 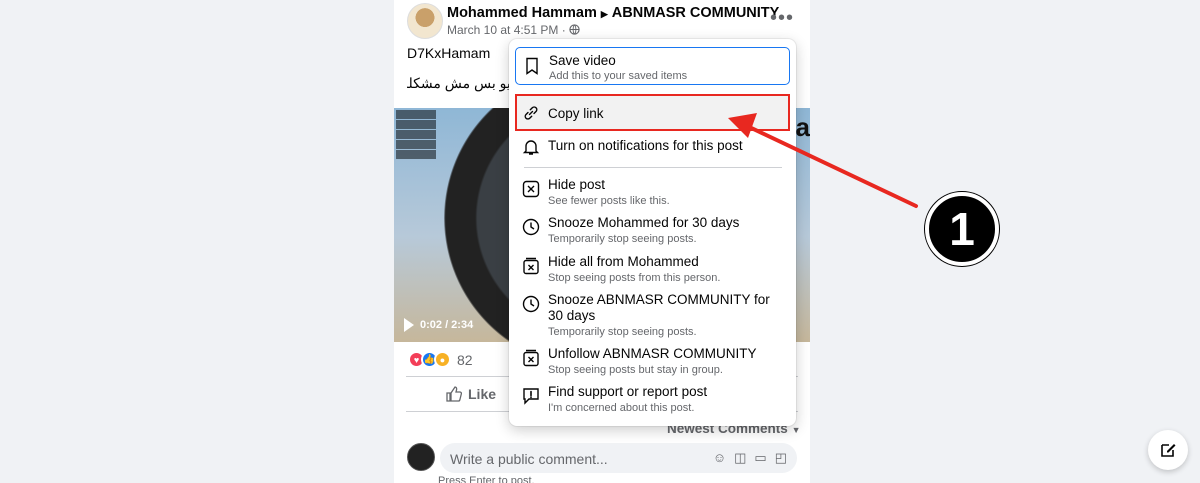 What do you see at coordinates (719, 458) in the screenshot?
I see `emoji-icon: ☺` at bounding box center [719, 458].